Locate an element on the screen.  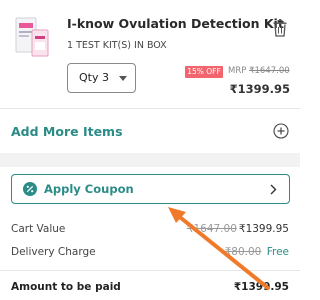
mrp-value: ₹1647.00 is located at coordinates (269, 71).